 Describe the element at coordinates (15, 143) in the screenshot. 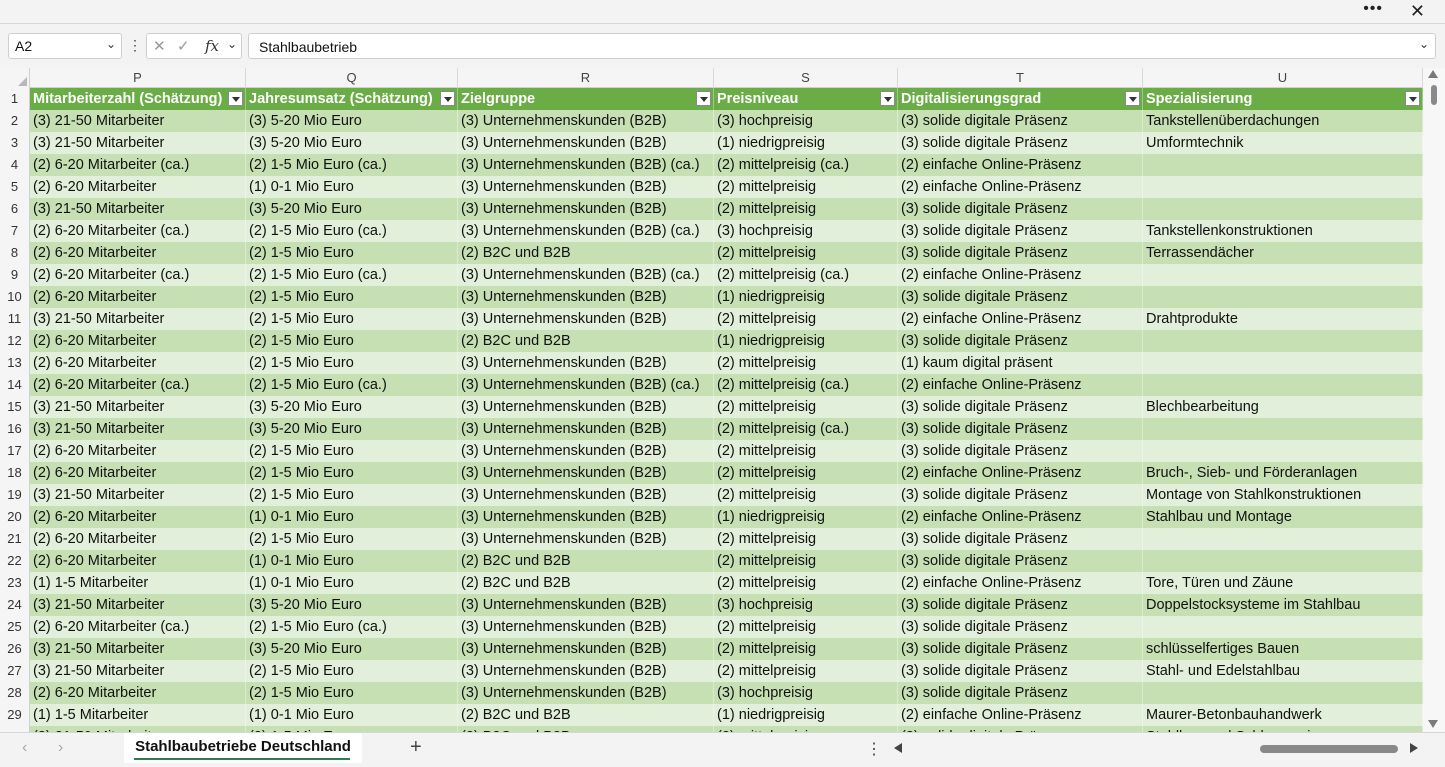

I see `row-number: 3` at that location.